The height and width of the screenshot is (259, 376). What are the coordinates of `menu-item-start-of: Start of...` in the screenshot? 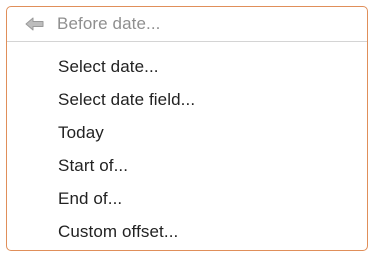 It's located at (187, 165).